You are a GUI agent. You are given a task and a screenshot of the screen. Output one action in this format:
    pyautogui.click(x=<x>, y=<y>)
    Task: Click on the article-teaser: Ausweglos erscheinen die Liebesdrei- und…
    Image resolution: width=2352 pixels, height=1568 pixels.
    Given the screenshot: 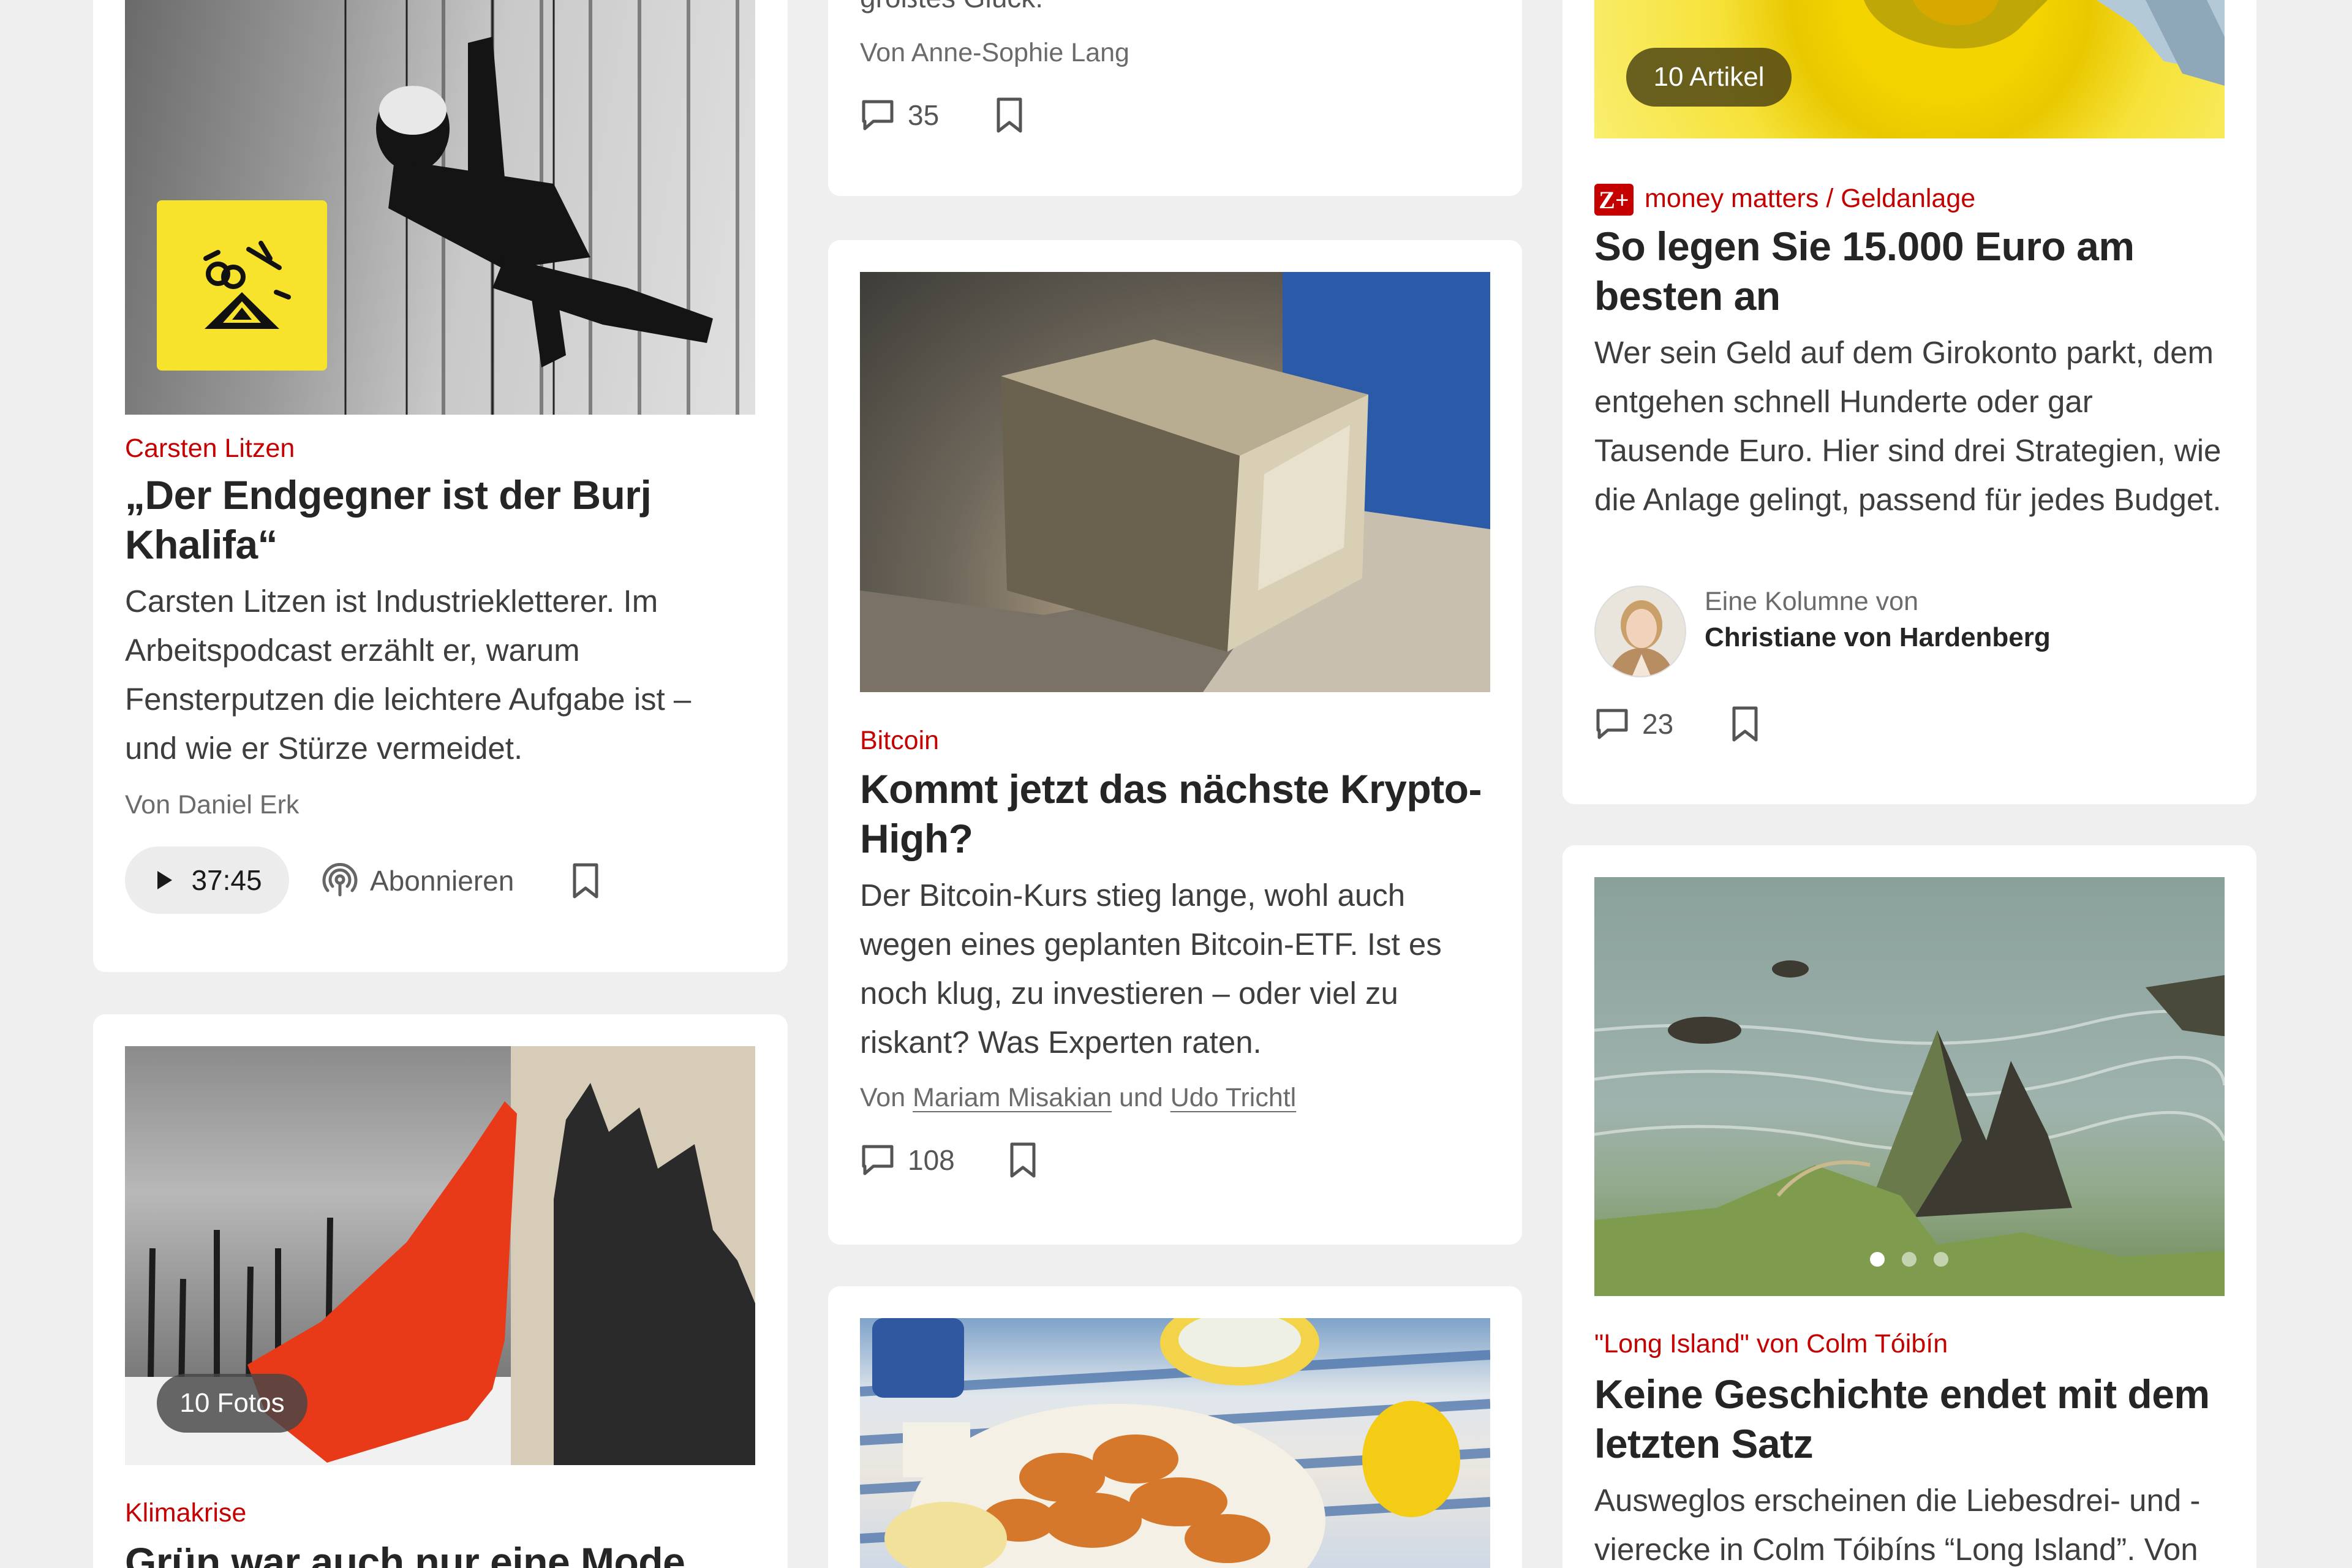 What is the action you would take?
    pyautogui.click(x=1898, y=1525)
    